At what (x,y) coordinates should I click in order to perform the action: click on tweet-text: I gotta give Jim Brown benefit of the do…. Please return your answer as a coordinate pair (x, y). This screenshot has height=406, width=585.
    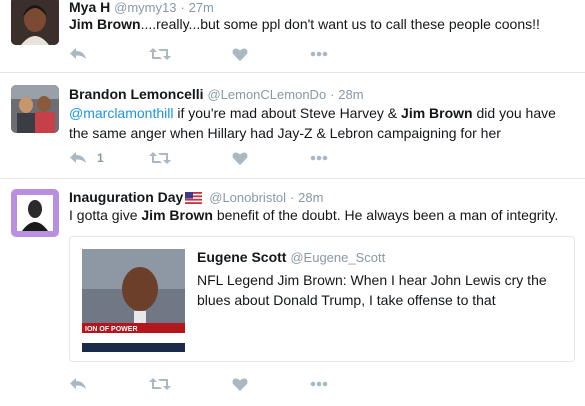
    Looking at the image, I should click on (321, 215).